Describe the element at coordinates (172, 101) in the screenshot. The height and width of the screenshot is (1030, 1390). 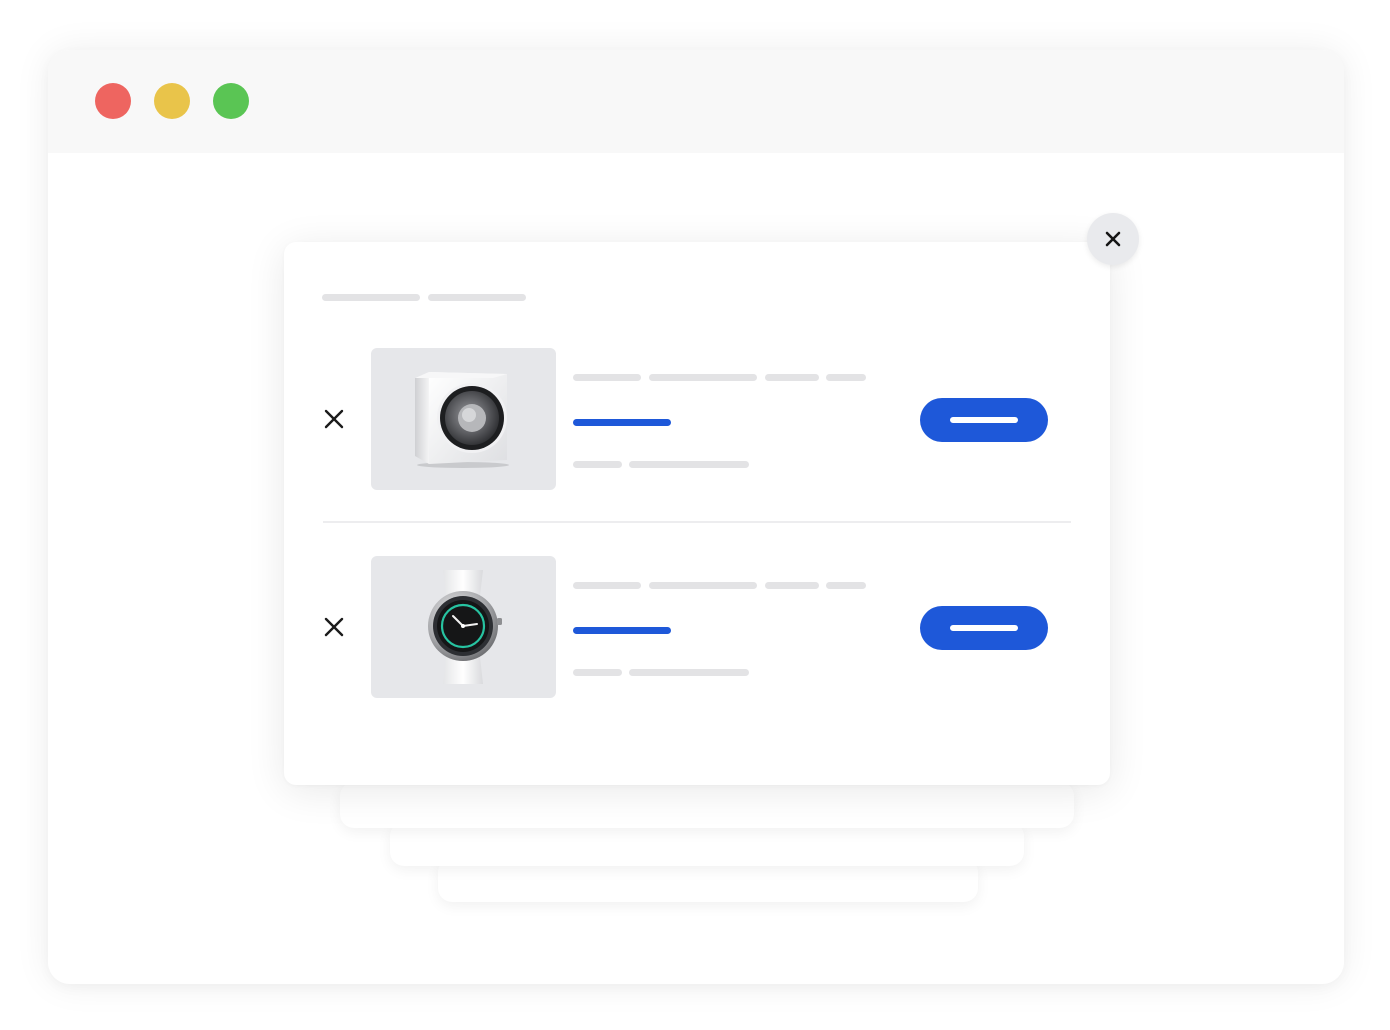
I see `minimize-window-dot` at that location.